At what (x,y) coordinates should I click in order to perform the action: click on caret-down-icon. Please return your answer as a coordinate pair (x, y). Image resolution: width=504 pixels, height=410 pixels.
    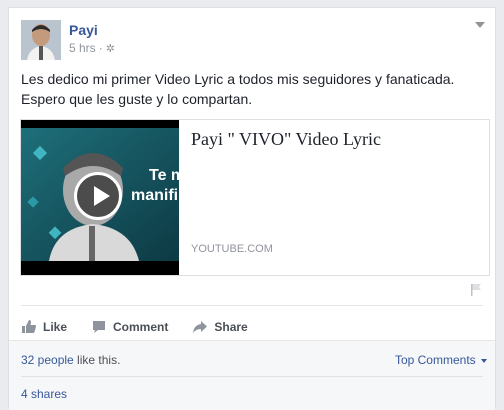
    Looking at the image, I should click on (484, 360).